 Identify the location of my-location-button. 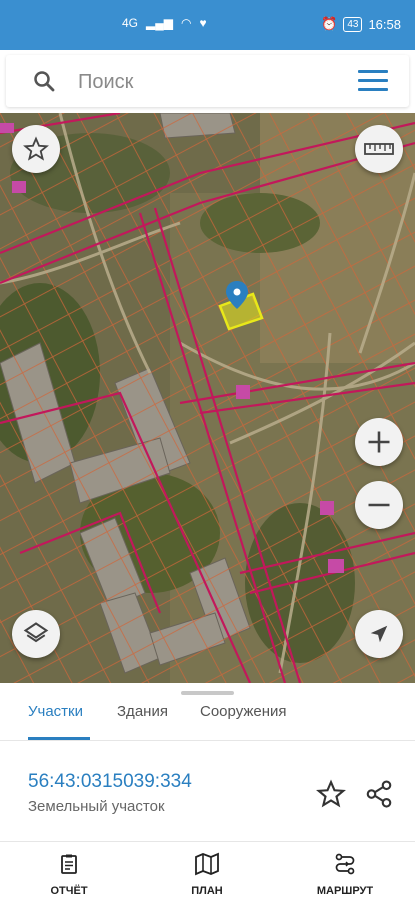
(379, 634).